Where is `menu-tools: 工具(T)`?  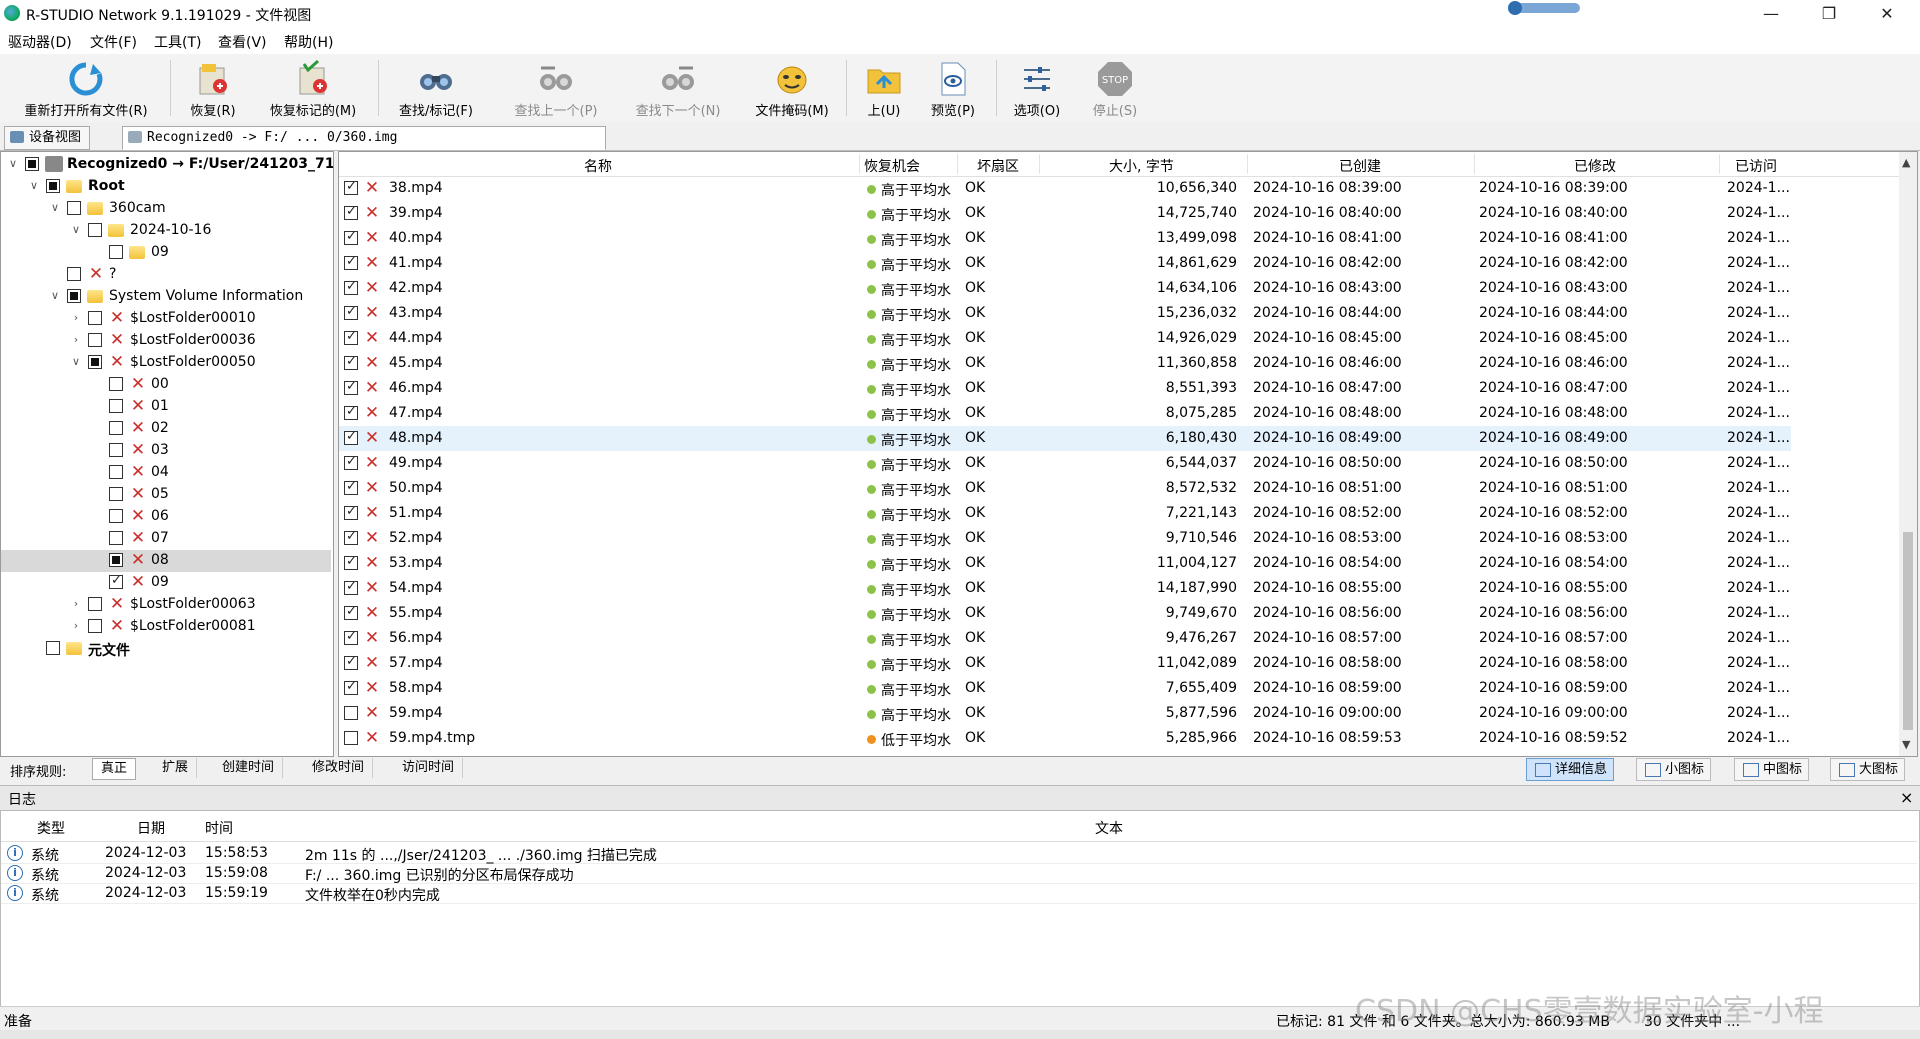
menu-tools: 工具(T) is located at coordinates (177, 42).